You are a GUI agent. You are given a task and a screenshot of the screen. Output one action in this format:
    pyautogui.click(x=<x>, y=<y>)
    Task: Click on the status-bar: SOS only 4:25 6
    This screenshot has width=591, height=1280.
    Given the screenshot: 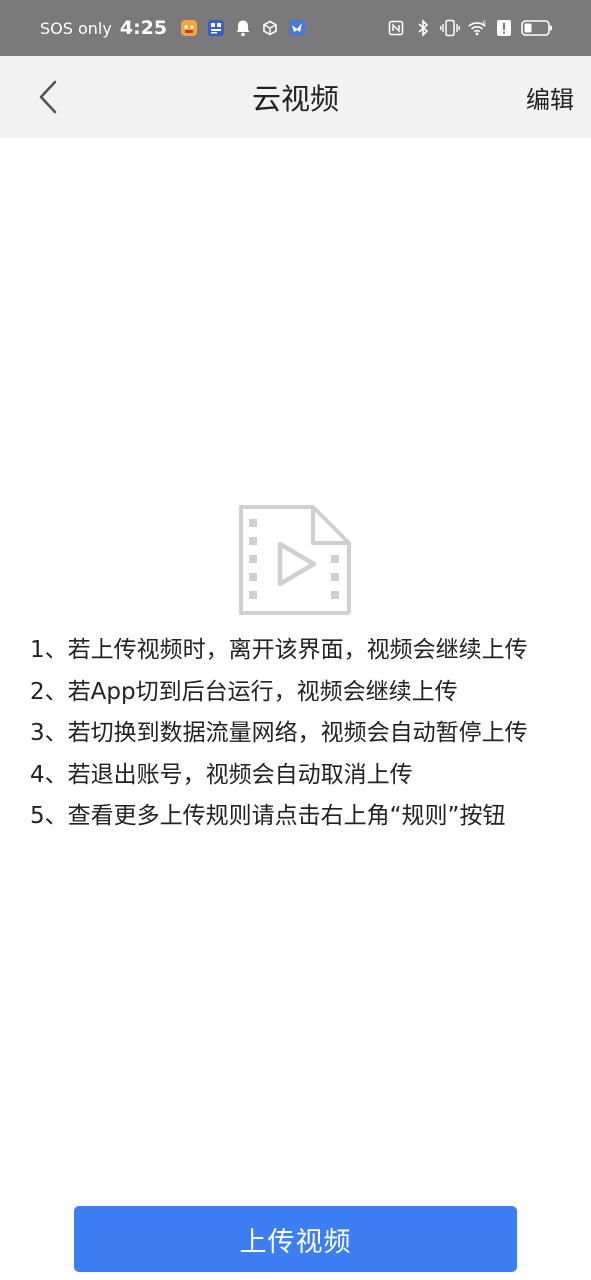 What is the action you would take?
    pyautogui.click(x=295, y=28)
    